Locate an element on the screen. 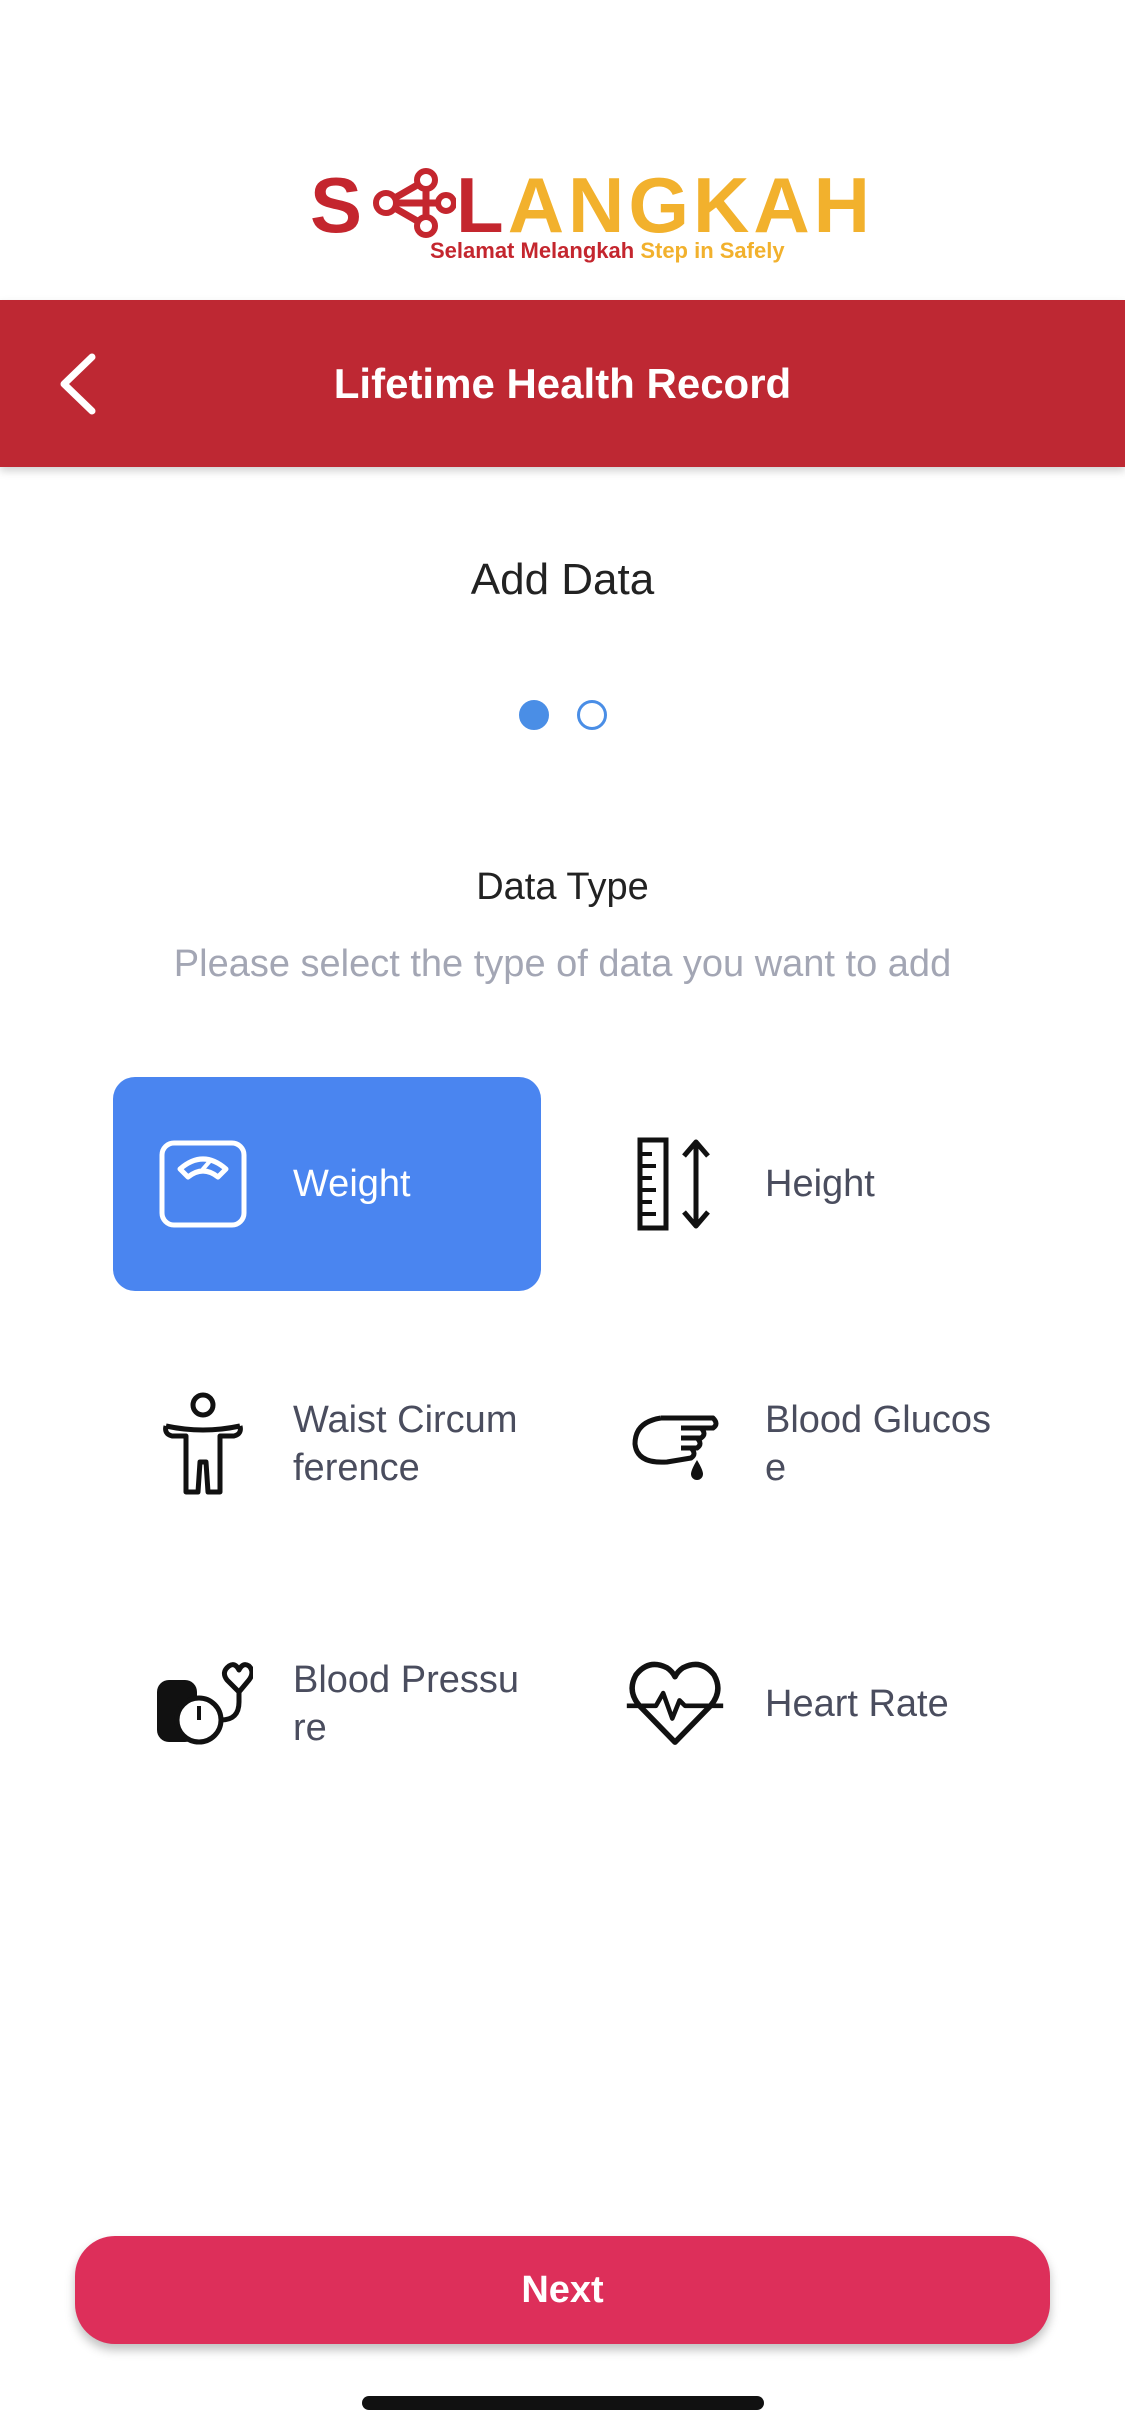 The image size is (1125, 2436). step-title: Add Data is located at coordinates (562, 579).